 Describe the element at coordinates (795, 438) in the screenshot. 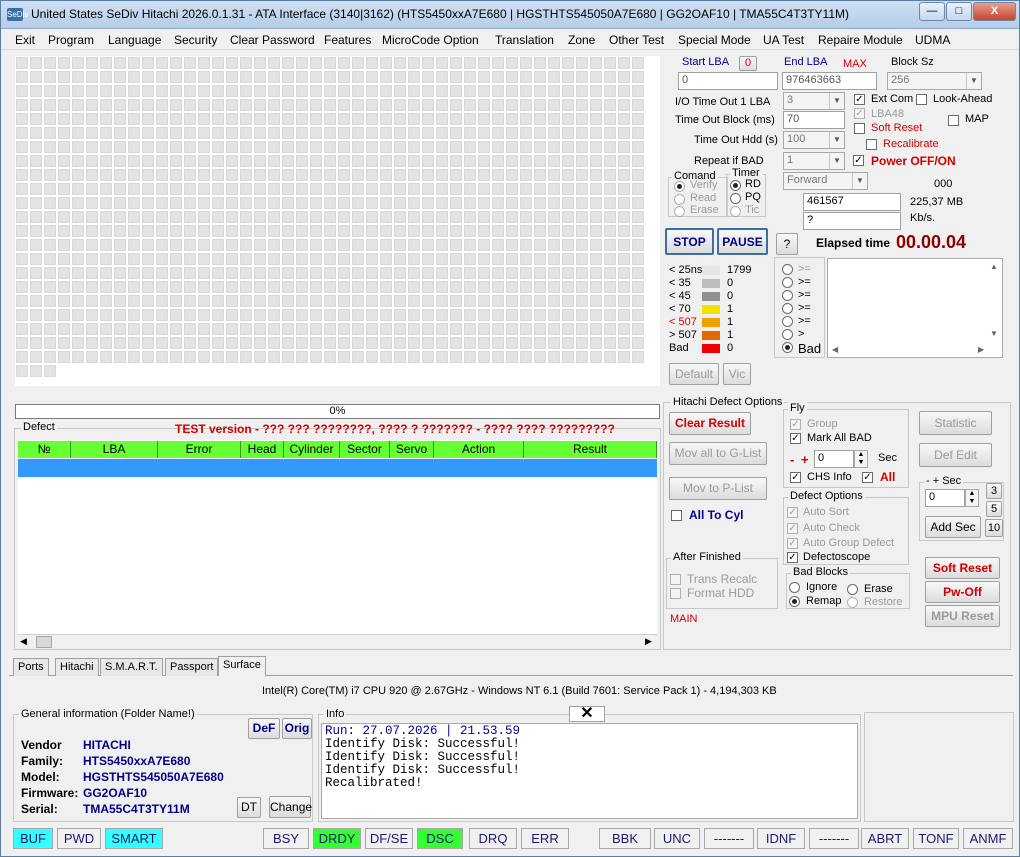

I see `mark-bad-checkbox: ✓` at that location.